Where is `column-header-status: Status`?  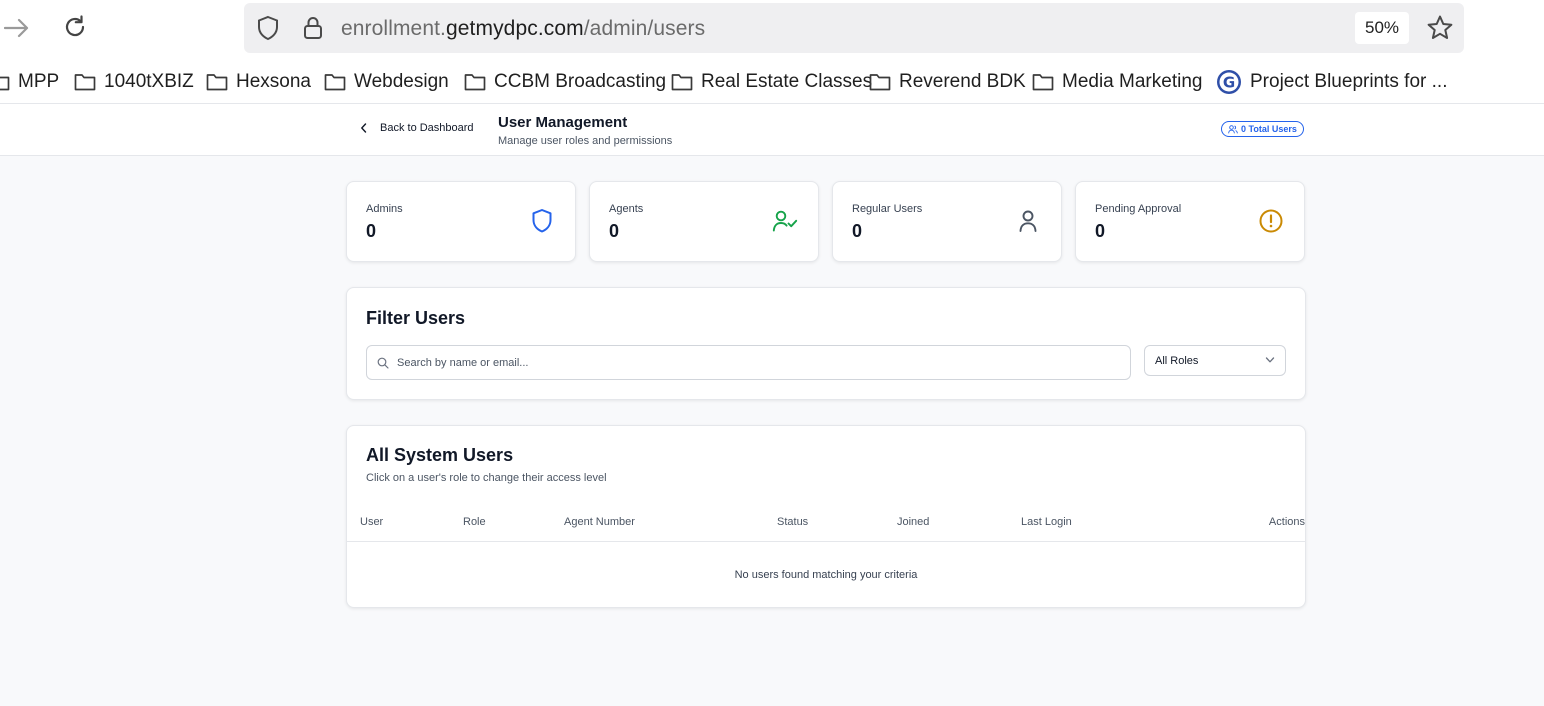 column-header-status: Status is located at coordinates (793, 522).